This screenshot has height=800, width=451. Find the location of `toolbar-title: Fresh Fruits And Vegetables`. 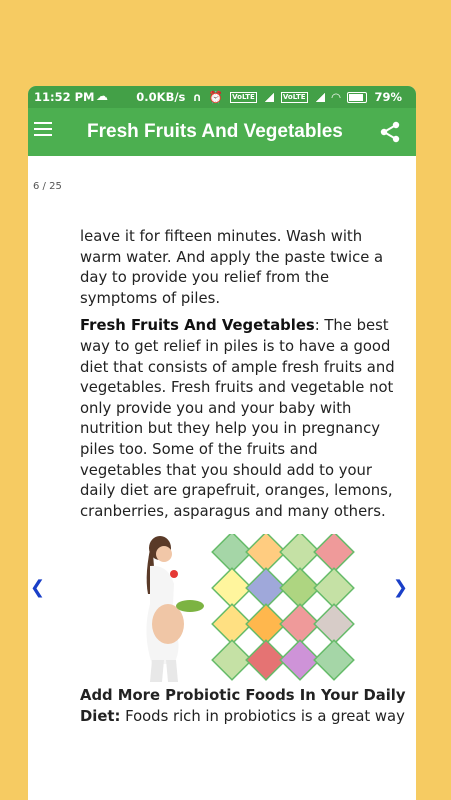

toolbar-title: Fresh Fruits And Vegetables is located at coordinates (215, 131).